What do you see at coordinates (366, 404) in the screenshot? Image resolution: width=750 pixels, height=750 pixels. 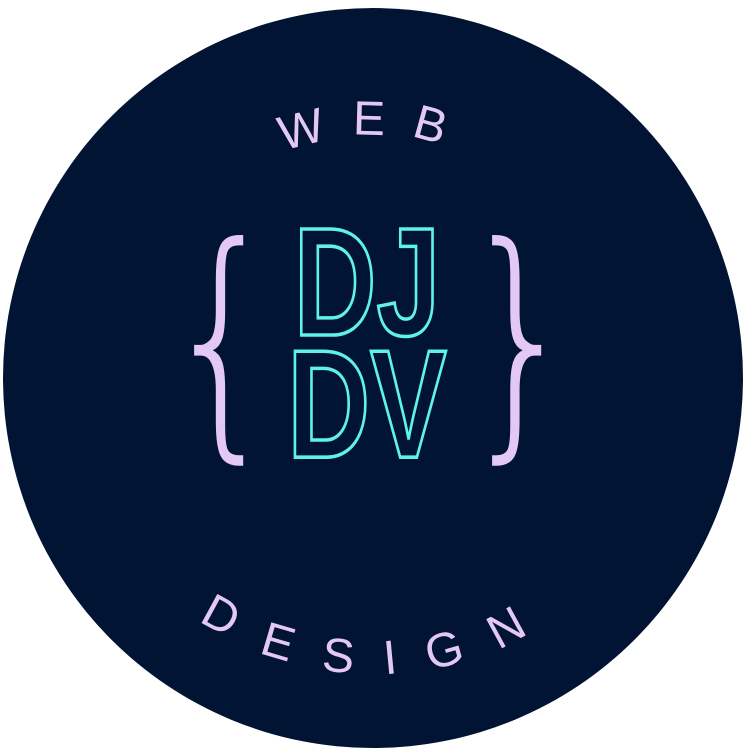 I see `monogram-line-2: DV` at bounding box center [366, 404].